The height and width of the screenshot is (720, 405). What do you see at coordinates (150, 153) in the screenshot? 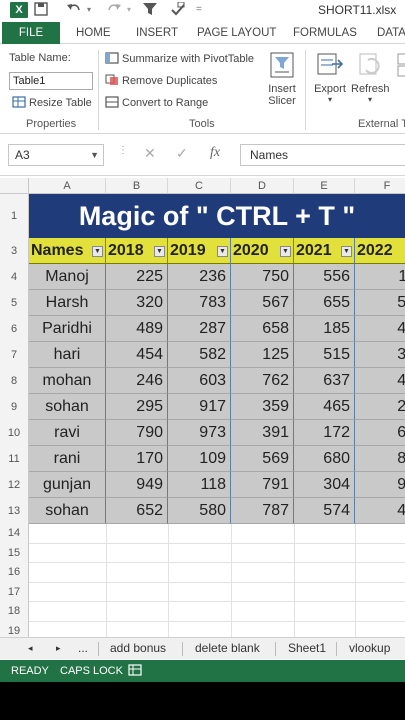
I see `cancel-icon: ✕` at bounding box center [150, 153].